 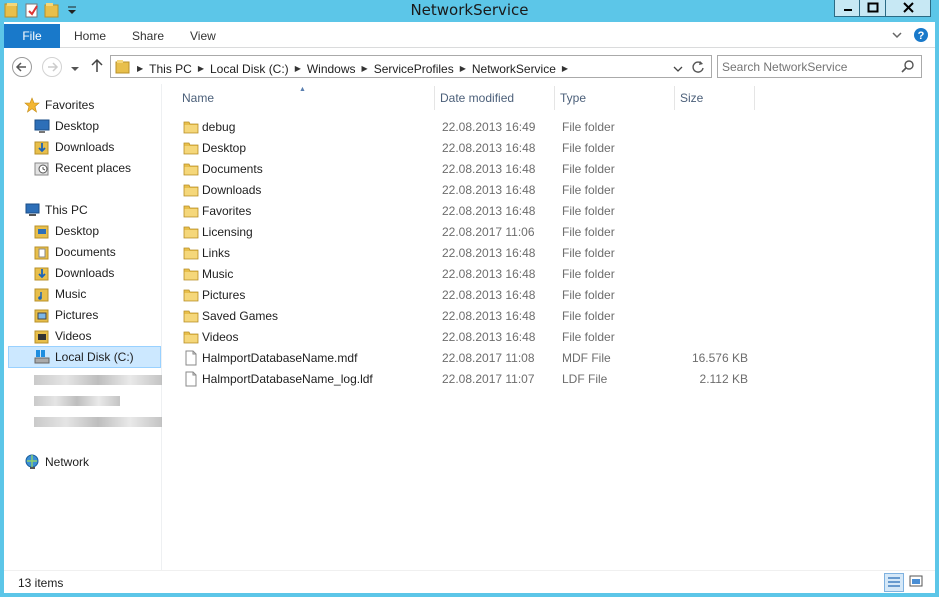 What do you see at coordinates (477, 98) in the screenshot?
I see `column-label: Date modified` at bounding box center [477, 98].